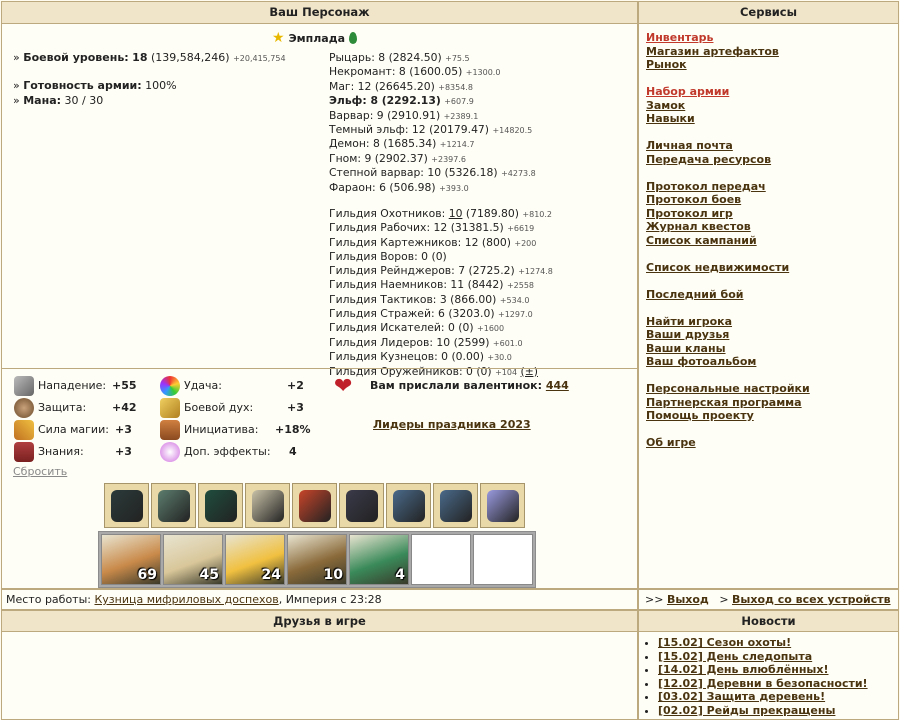 The height and width of the screenshot is (720, 900). Describe the element at coordinates (701, 361) in the screenshot. I see `photo-album-link: Ваш фотоальбом` at that location.